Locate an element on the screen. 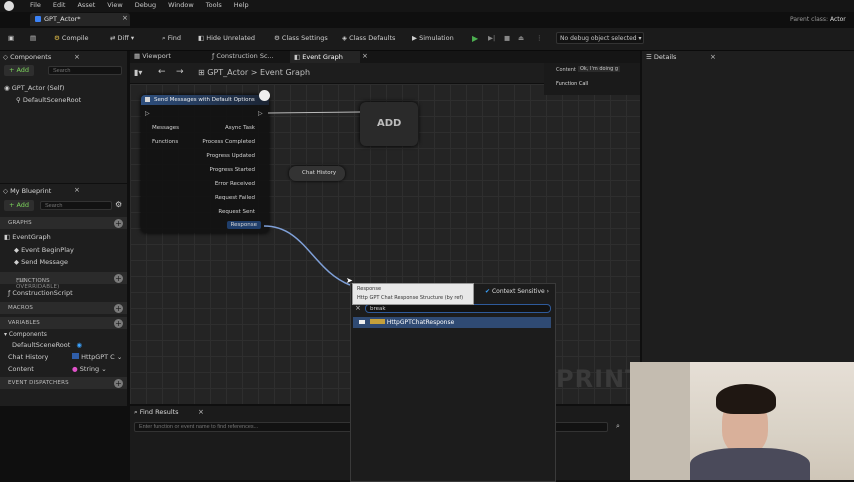  tooltip-name: Response is located at coordinates (369, 289).